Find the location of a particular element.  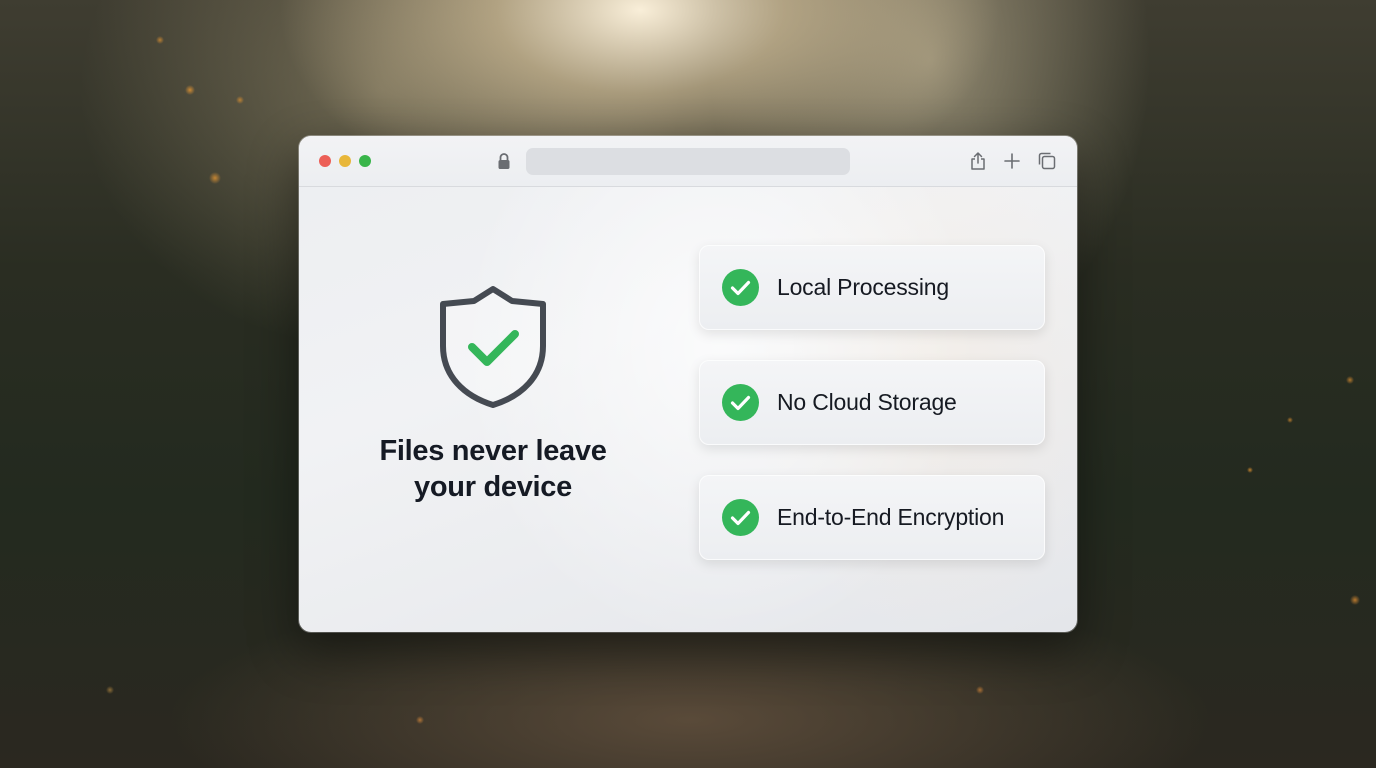

share-icon is located at coordinates (978, 161).